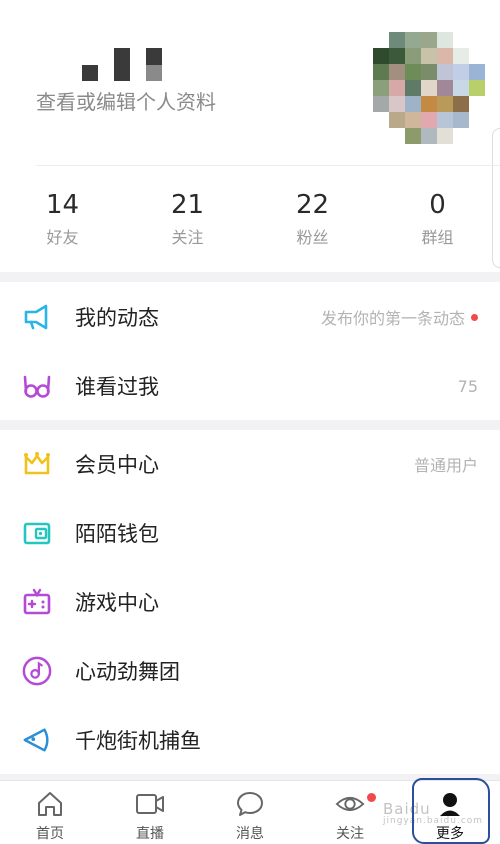 The image size is (500, 844). I want to click on fish-icon, so click(37, 740).